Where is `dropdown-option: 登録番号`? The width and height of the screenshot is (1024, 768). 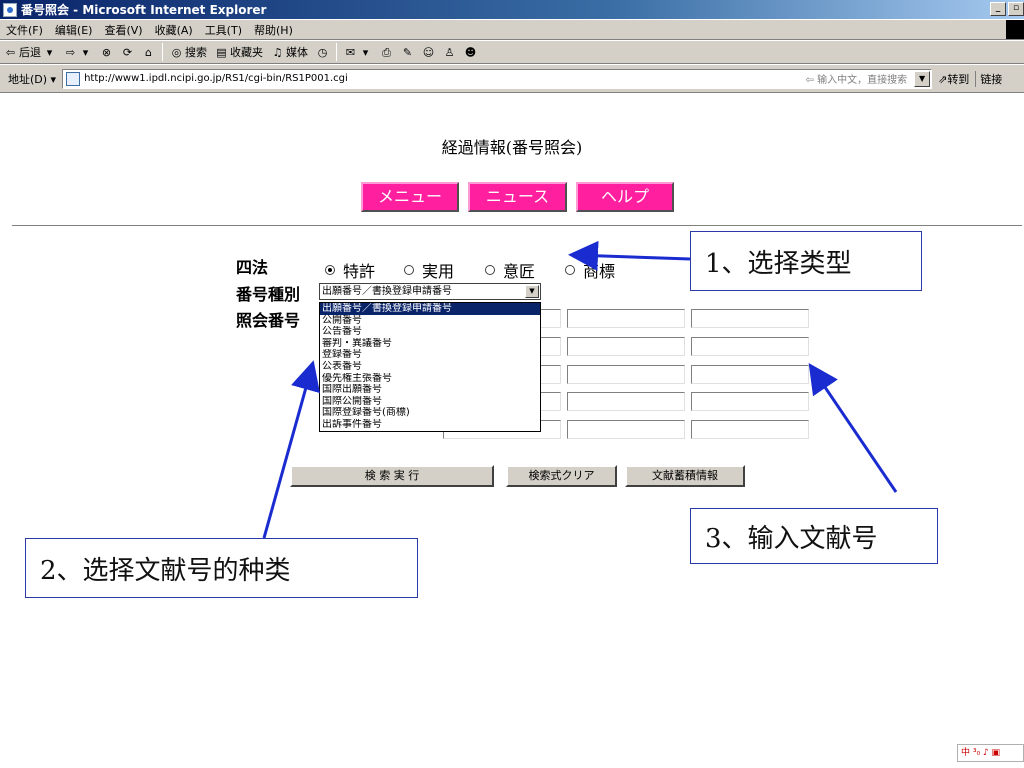
dropdown-option: 登録番号 is located at coordinates (430, 355).